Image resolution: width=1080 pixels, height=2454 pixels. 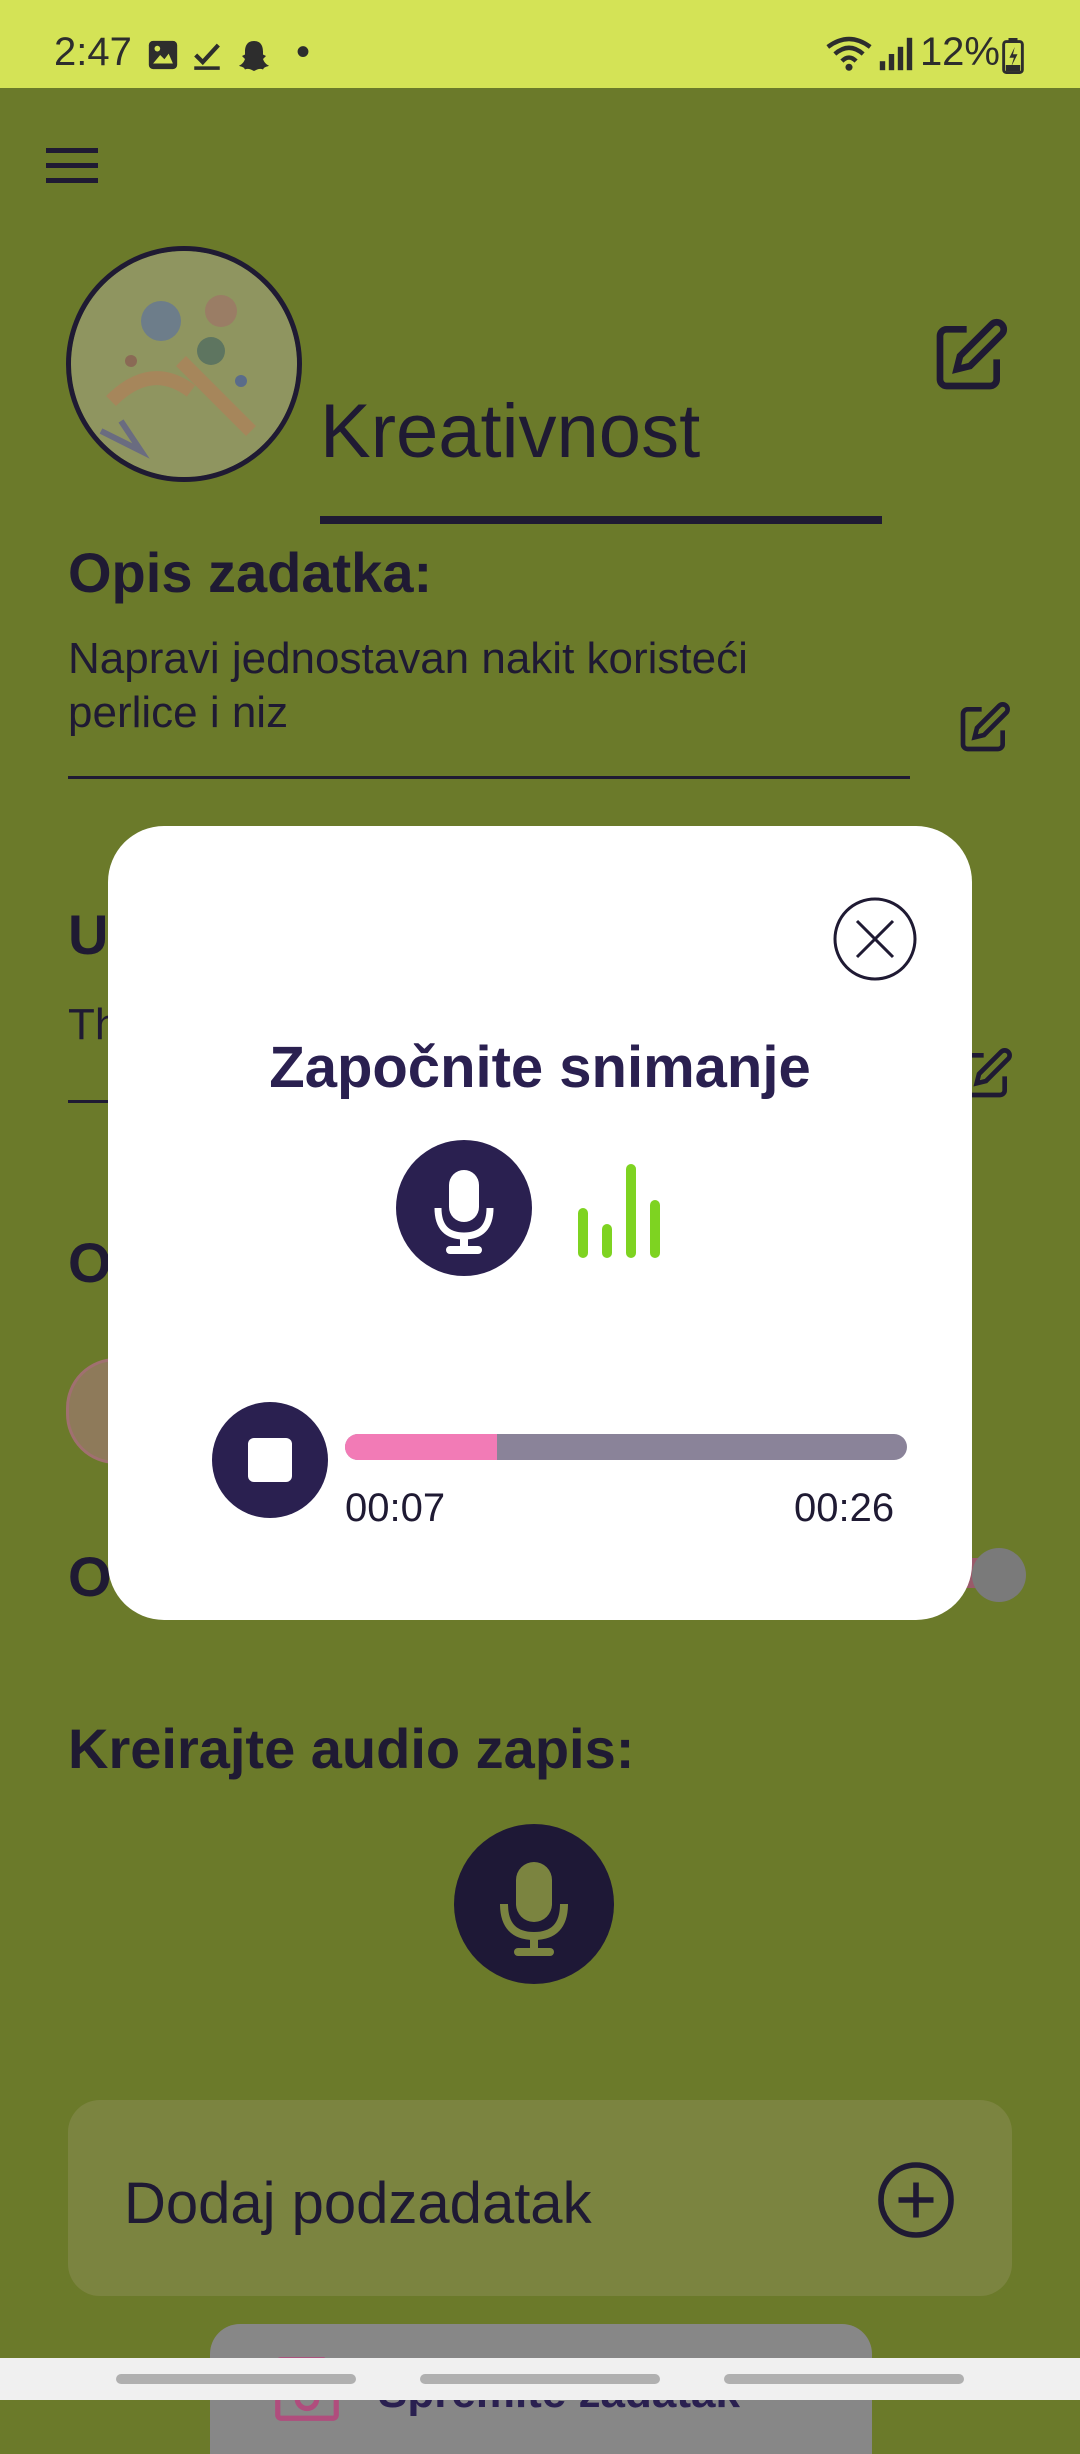 What do you see at coordinates (916, 2200) in the screenshot?
I see `plus-circle-icon` at bounding box center [916, 2200].